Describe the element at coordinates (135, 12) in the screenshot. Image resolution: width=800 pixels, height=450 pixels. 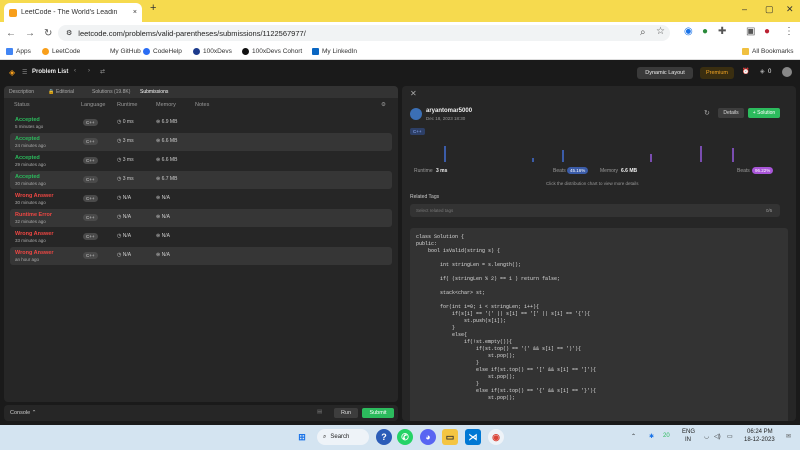
I see `tab-close-icon: ×` at that location.